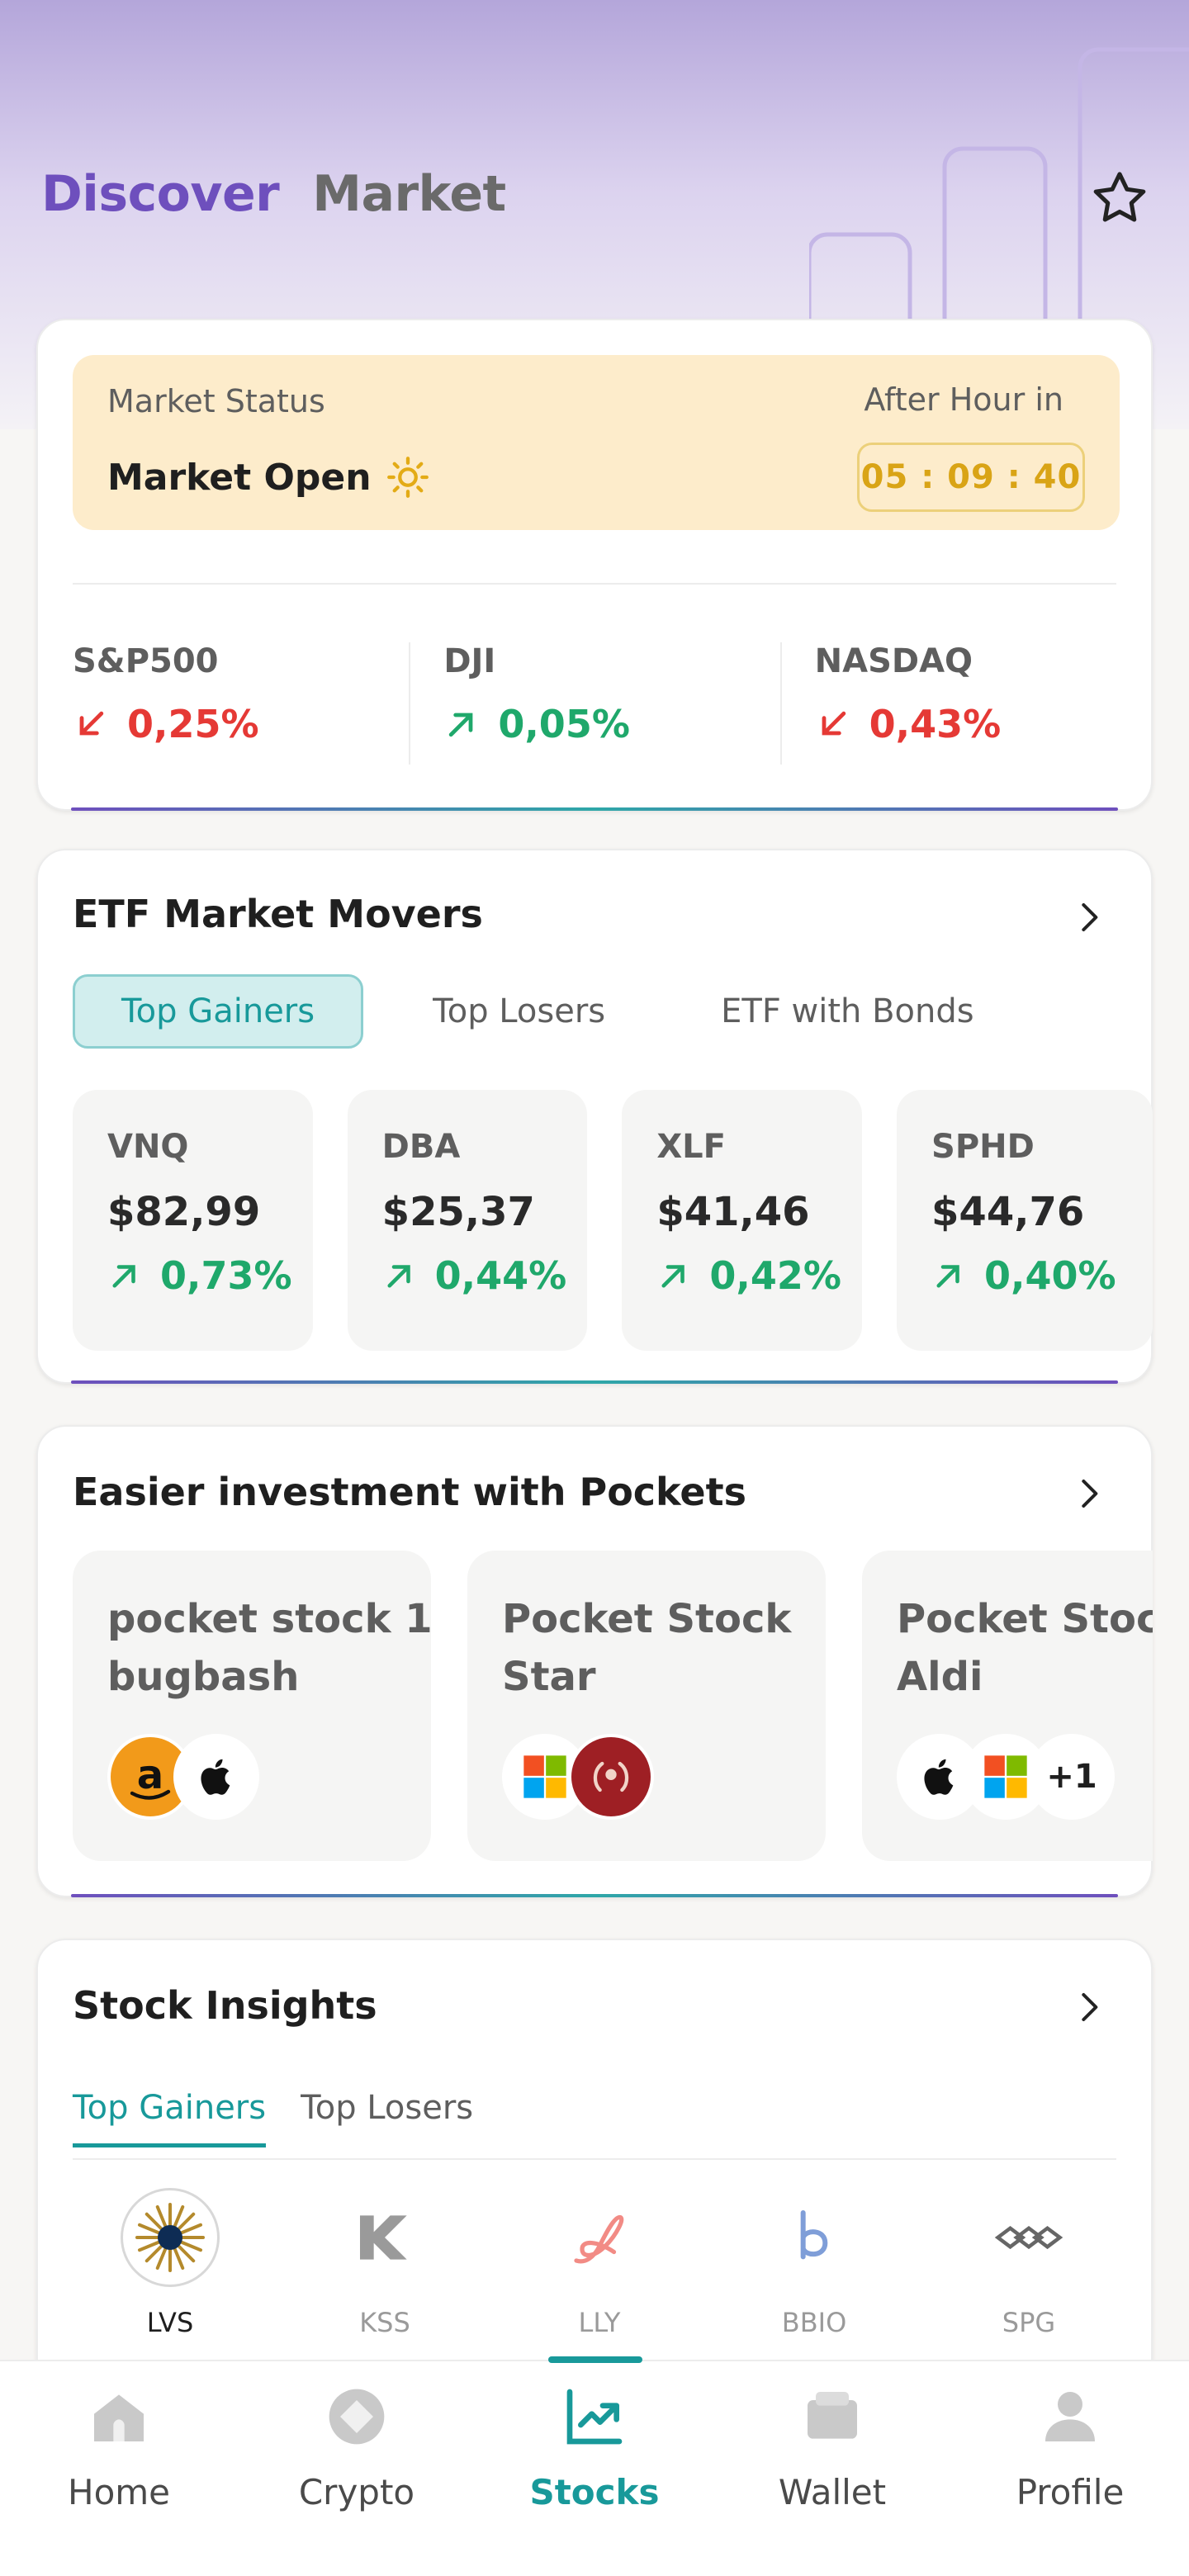 This screenshot has width=1189, height=2576. What do you see at coordinates (1070, 2468) in the screenshot?
I see `nav-profile: Profile` at bounding box center [1070, 2468].